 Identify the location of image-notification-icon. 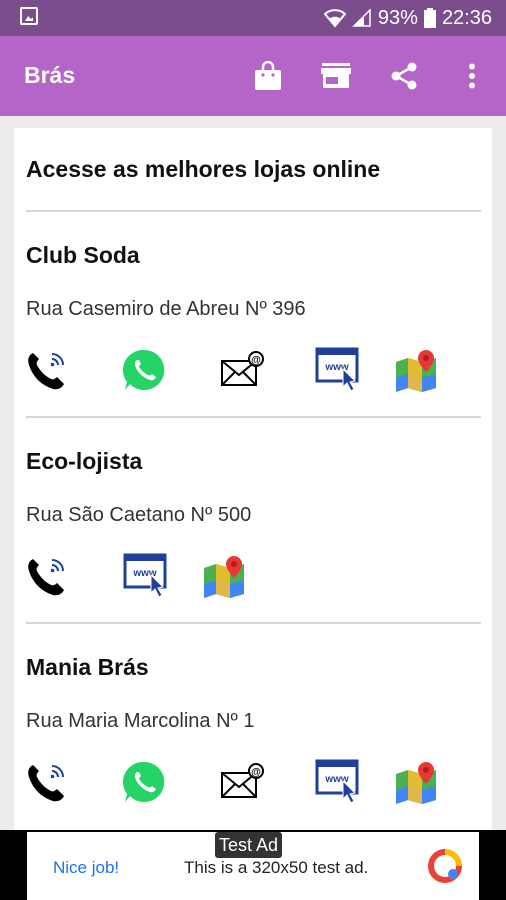
(29, 16).